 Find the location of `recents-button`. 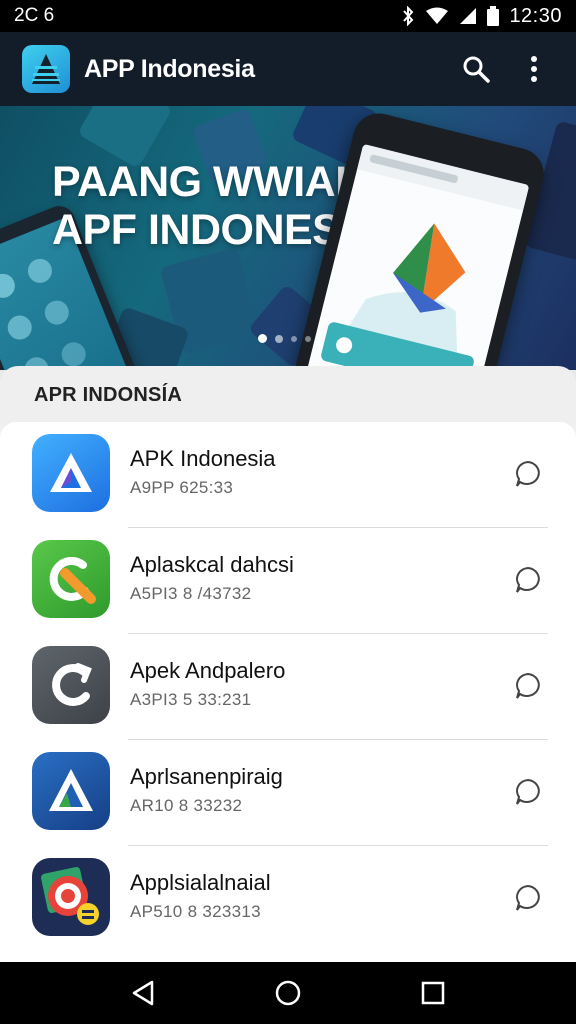

recents-button is located at coordinates (433, 993).